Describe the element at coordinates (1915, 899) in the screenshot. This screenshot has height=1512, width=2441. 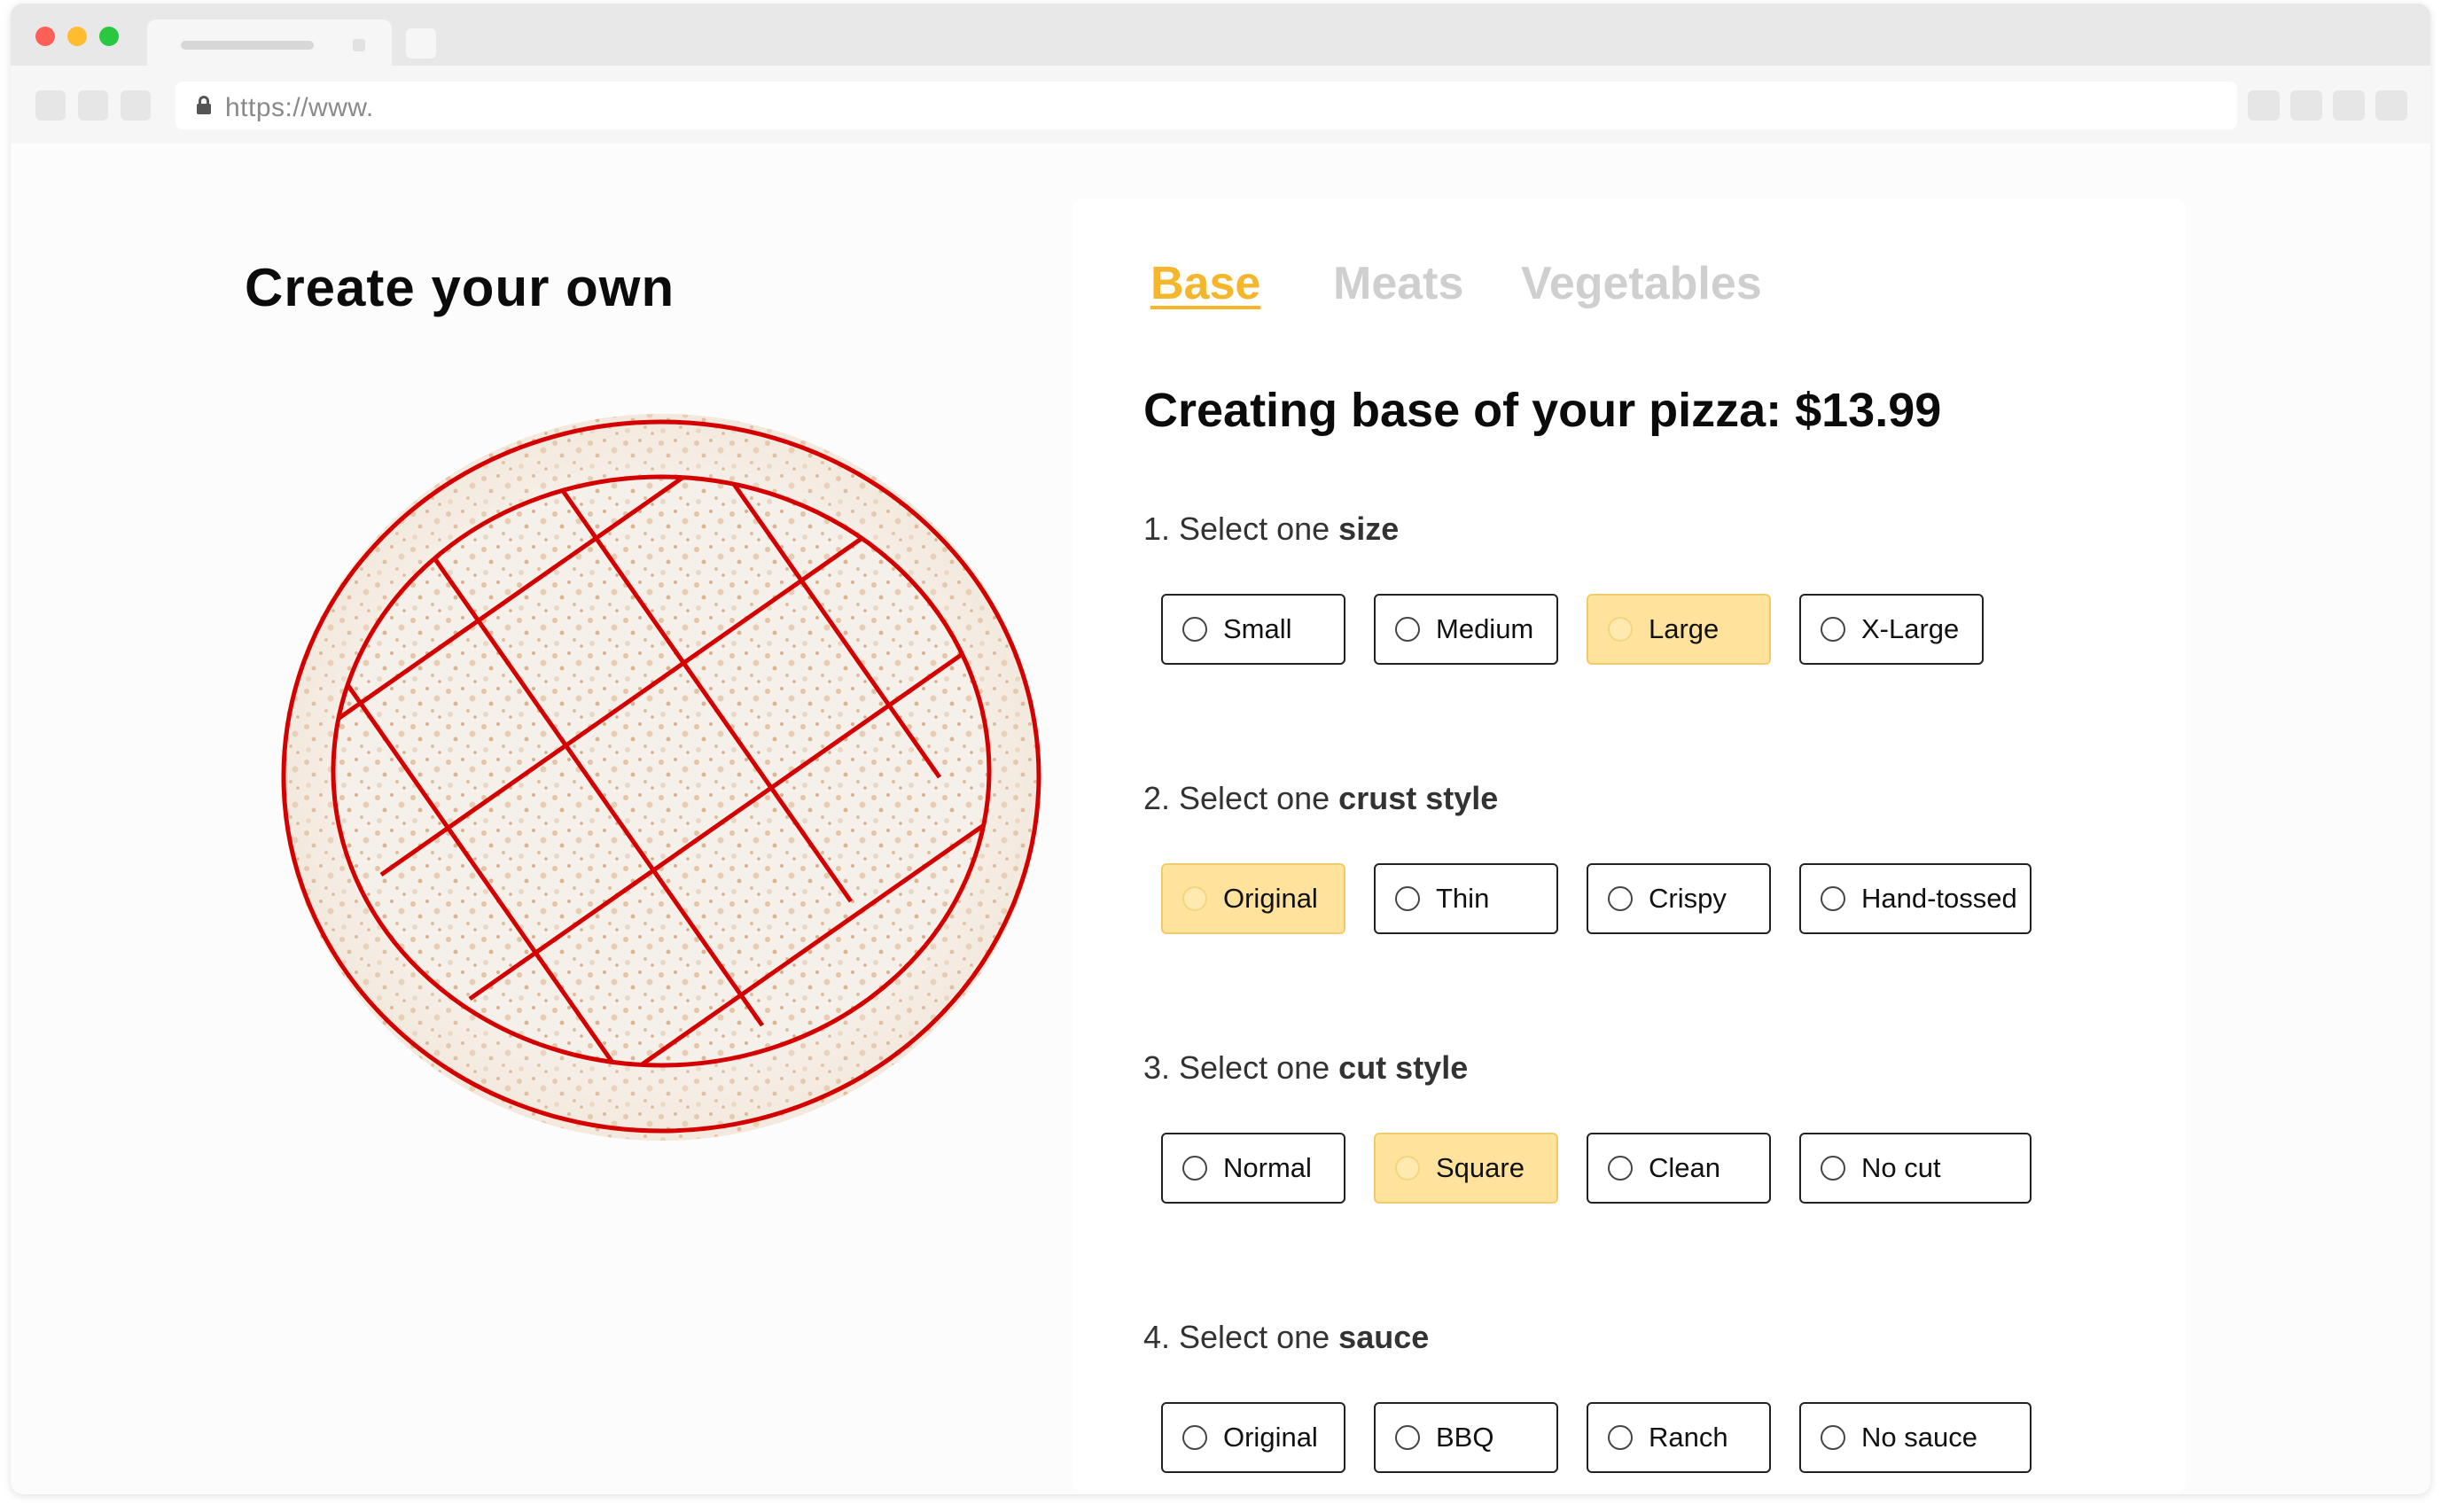
I see `crust-option-hand-tossed: Hand-tossed` at that location.